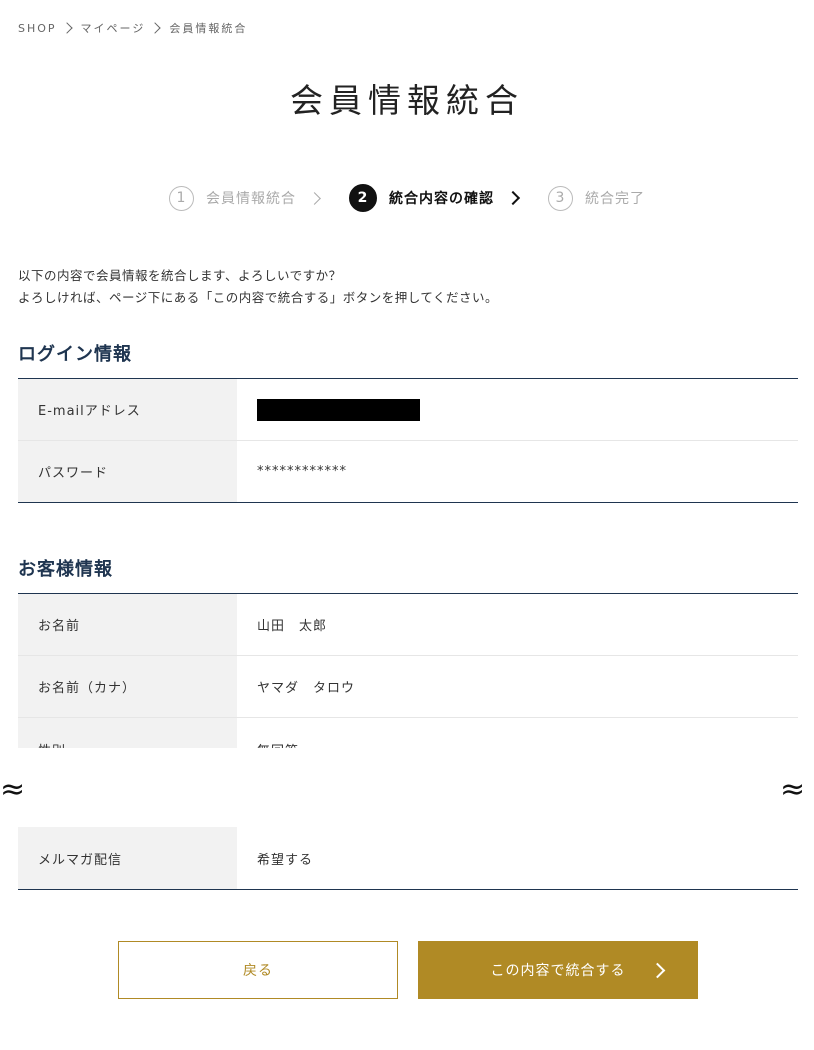  What do you see at coordinates (285, 860) in the screenshot?
I see `newsletter-value: 希望する` at bounding box center [285, 860].